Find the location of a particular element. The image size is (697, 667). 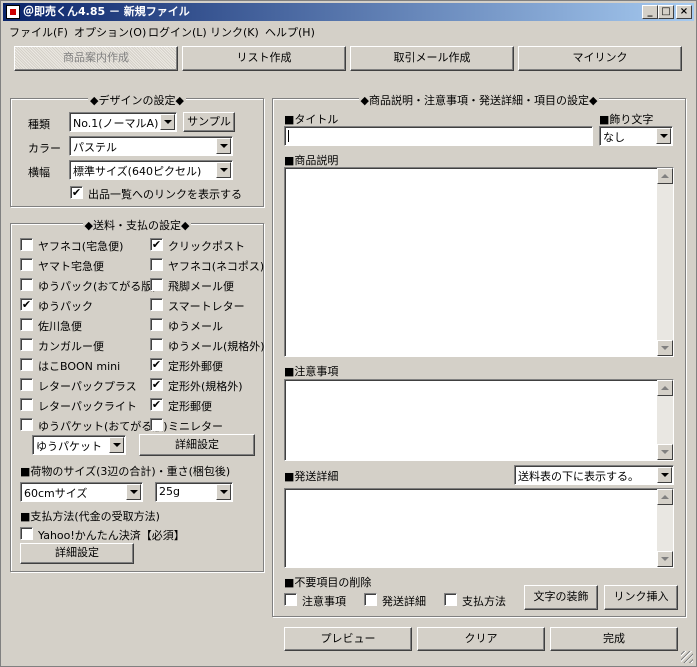

complete-button: 完成 is located at coordinates (614, 639).